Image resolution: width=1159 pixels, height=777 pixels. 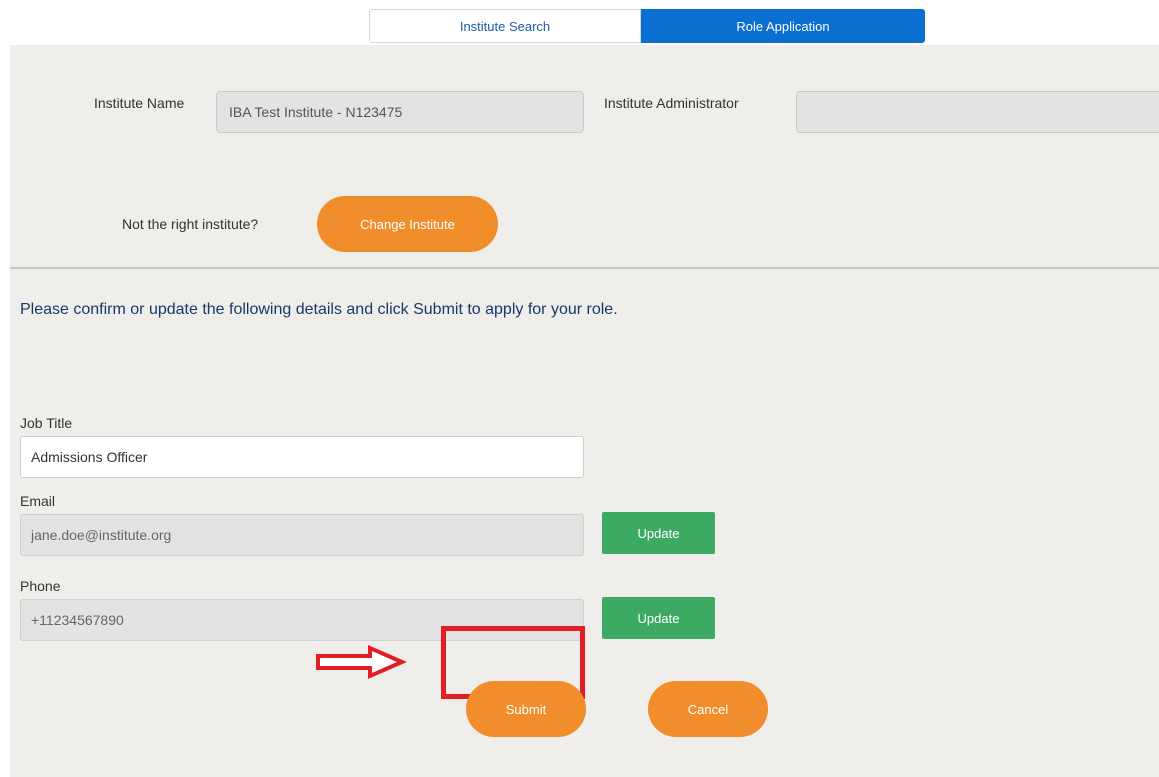 I want to click on phone-update-button: Update, so click(x=658, y=618).